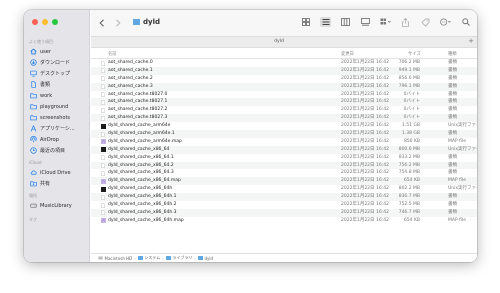  Describe the element at coordinates (58, 73) in the screenshot. I see `sidebar-item-desktop: デスクトップ` at that location.